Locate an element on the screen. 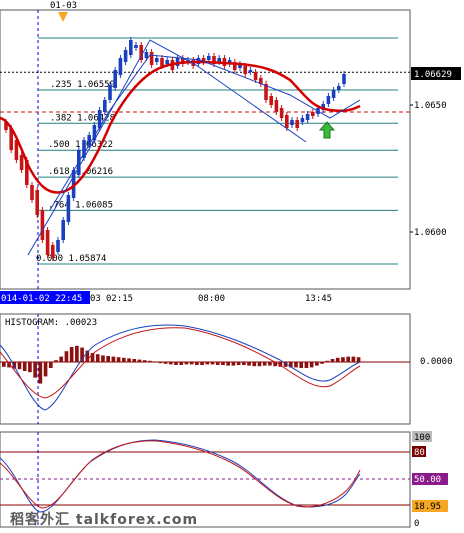 This screenshot has width=464, height=533. stoch-level-80: 80 is located at coordinates (419, 453).